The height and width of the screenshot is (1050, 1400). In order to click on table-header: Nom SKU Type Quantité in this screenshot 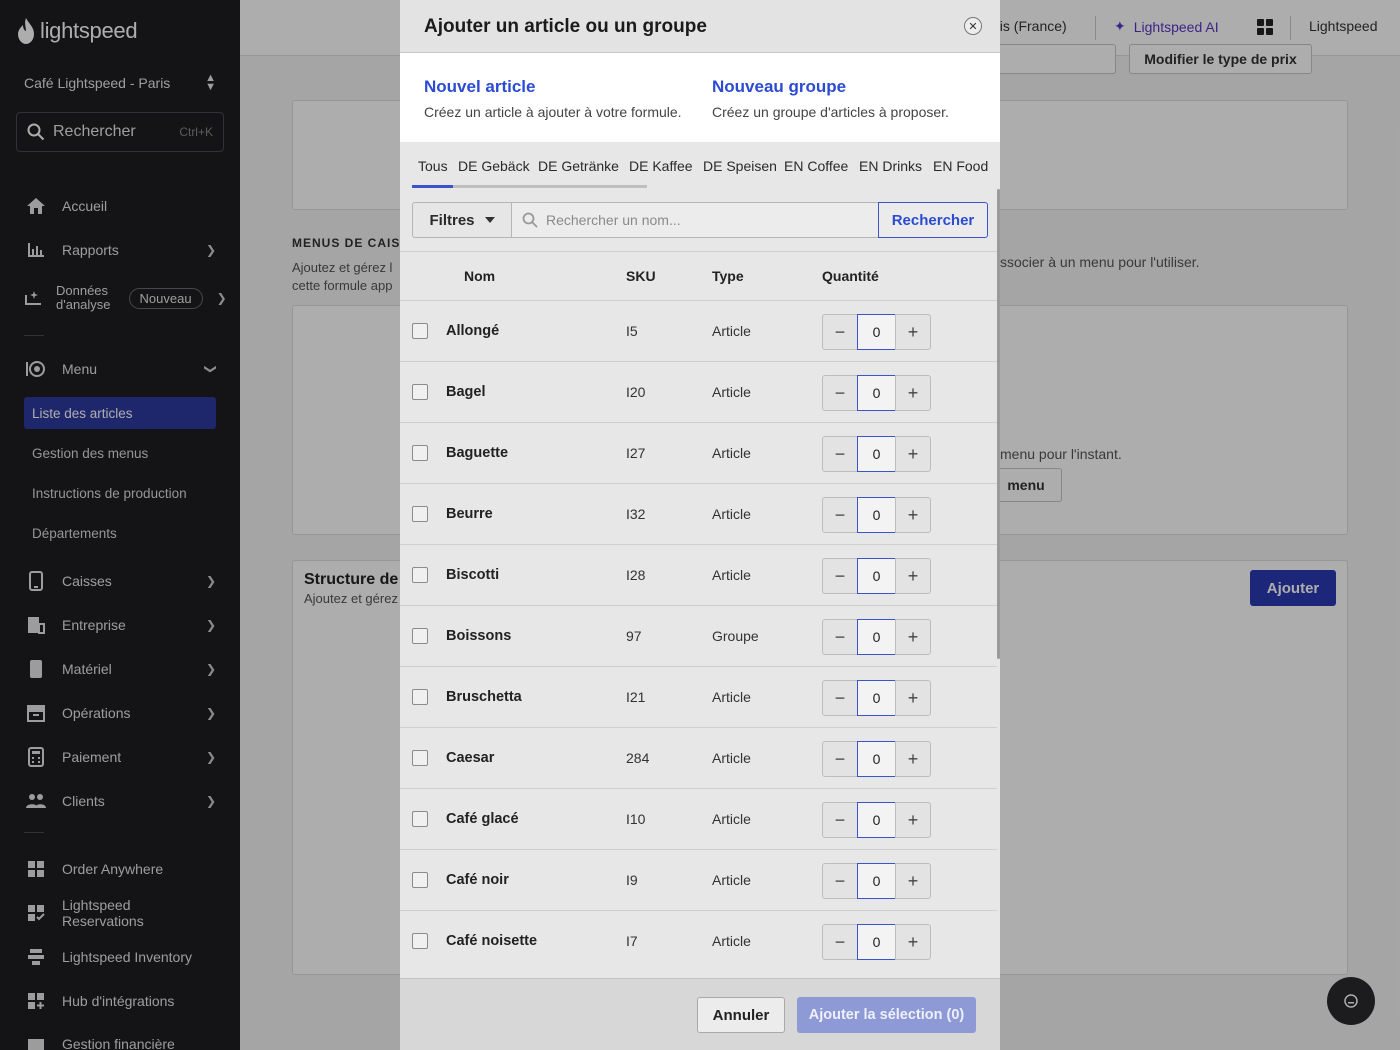, I will do `click(698, 276)`.